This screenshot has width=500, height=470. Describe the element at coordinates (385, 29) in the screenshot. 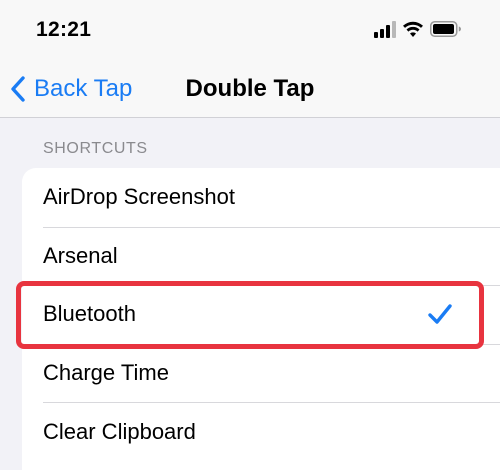

I see `cellular-signal-icon` at that location.